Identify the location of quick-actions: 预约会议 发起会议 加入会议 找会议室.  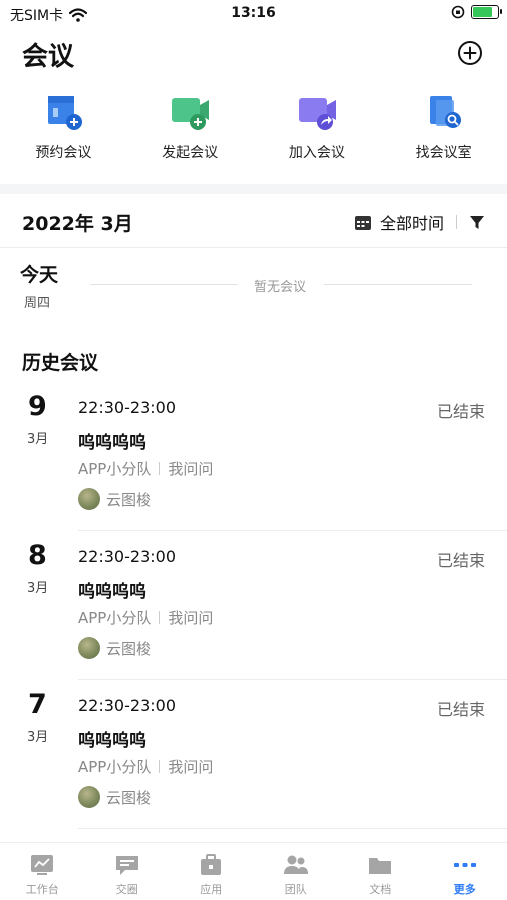
(253, 132).